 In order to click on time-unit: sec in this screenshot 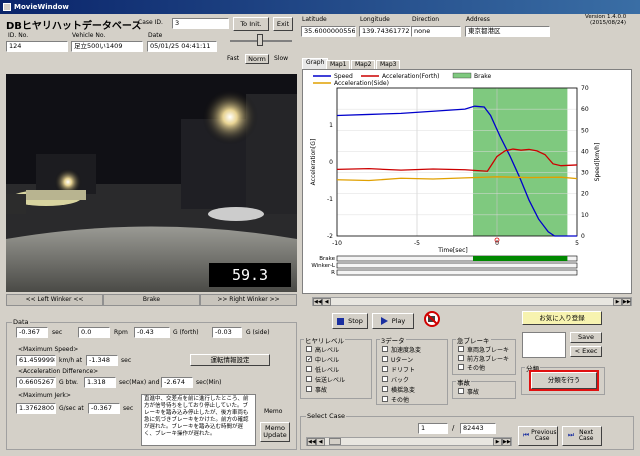, I will do `click(57, 332)`.